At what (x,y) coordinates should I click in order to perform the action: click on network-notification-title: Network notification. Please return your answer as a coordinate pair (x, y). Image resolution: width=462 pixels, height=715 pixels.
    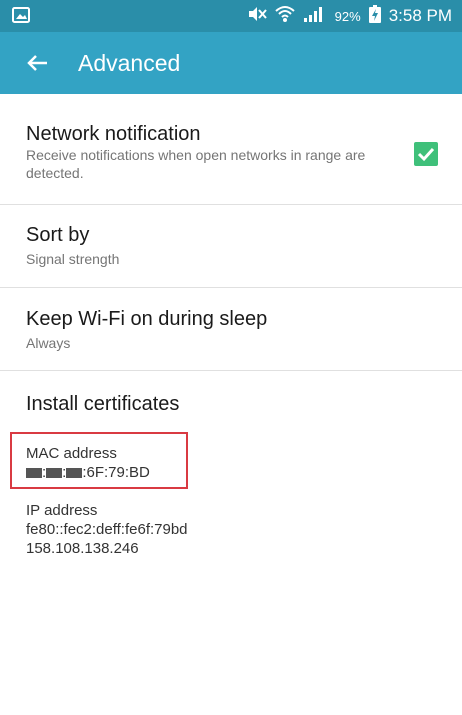
    Looking at the image, I should click on (113, 134).